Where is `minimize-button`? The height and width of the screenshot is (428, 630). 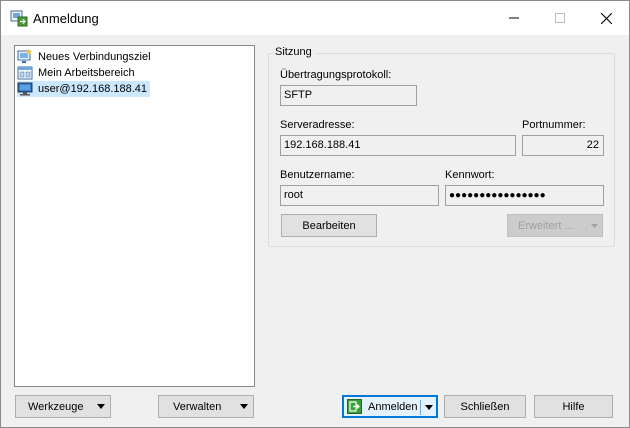
minimize-button is located at coordinates (514, 18).